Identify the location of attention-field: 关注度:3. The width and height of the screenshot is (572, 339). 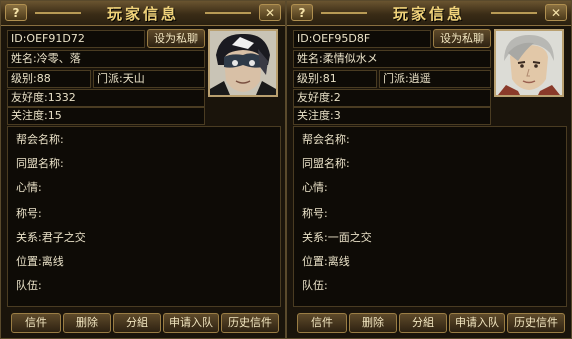
(392, 116).